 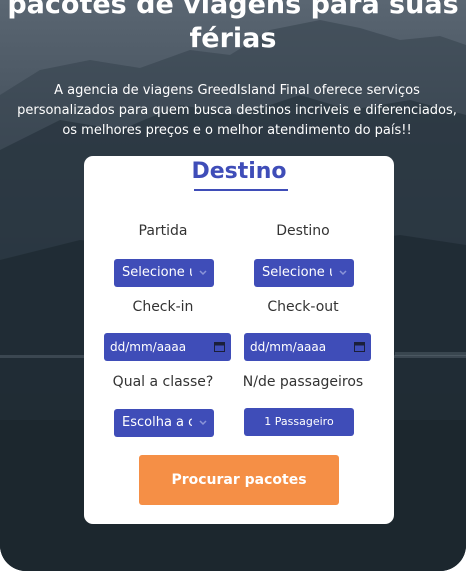 What do you see at coordinates (299, 422) in the screenshot?
I see `passengers-button: 1 Passageiro` at bounding box center [299, 422].